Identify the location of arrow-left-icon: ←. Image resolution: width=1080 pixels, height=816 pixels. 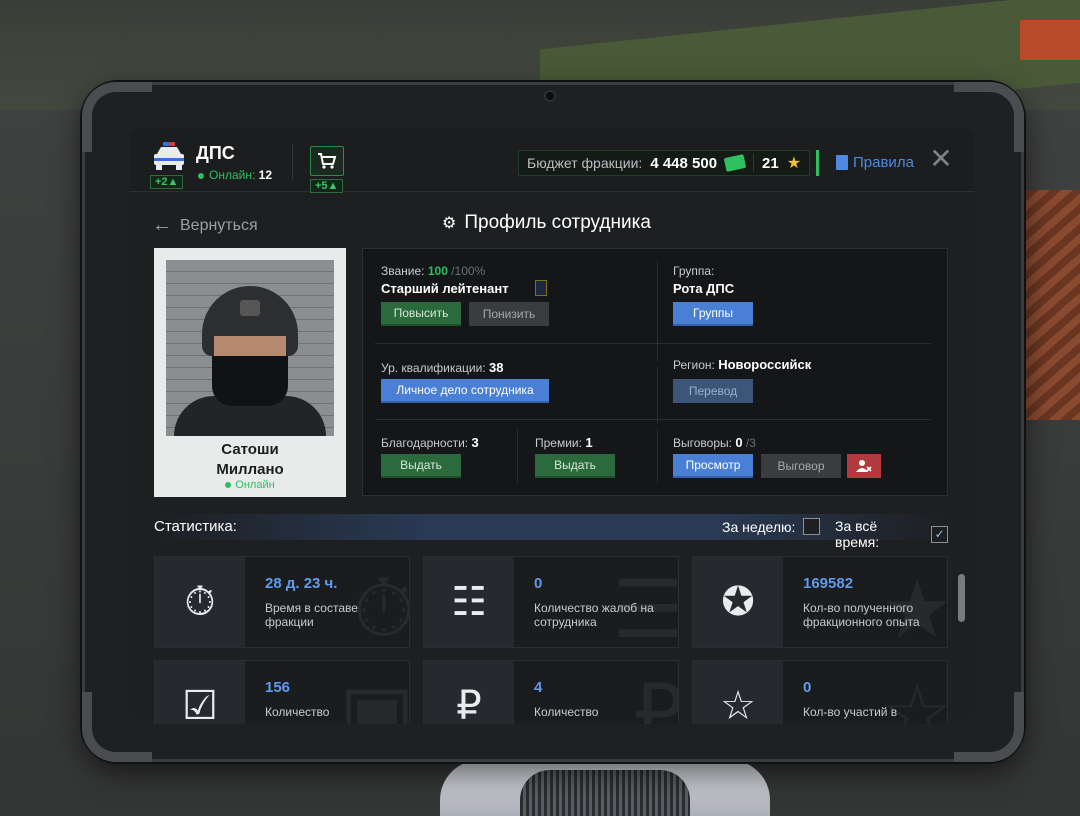
(162, 225).